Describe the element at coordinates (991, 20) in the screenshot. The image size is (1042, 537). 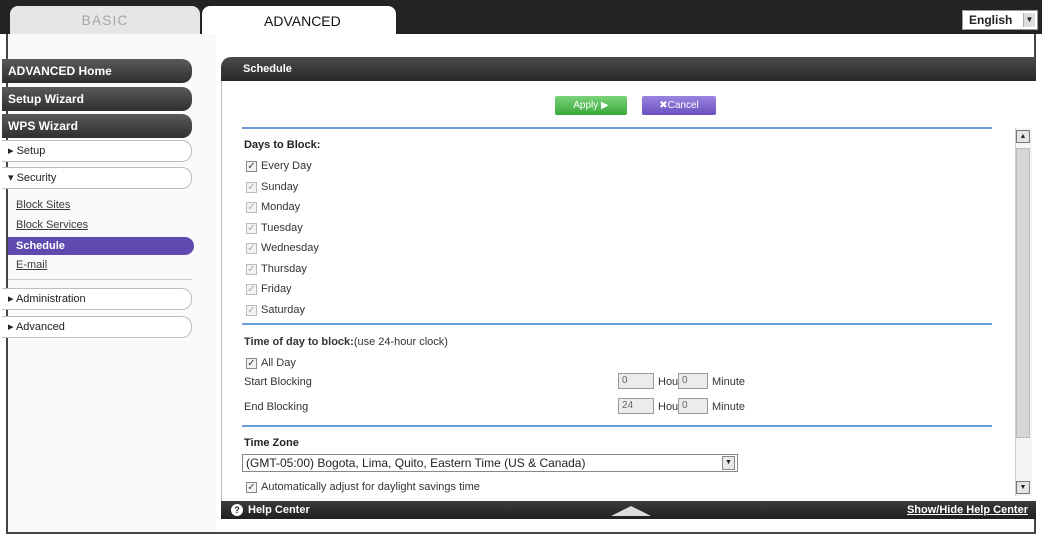
I see `language-selected: English` at that location.